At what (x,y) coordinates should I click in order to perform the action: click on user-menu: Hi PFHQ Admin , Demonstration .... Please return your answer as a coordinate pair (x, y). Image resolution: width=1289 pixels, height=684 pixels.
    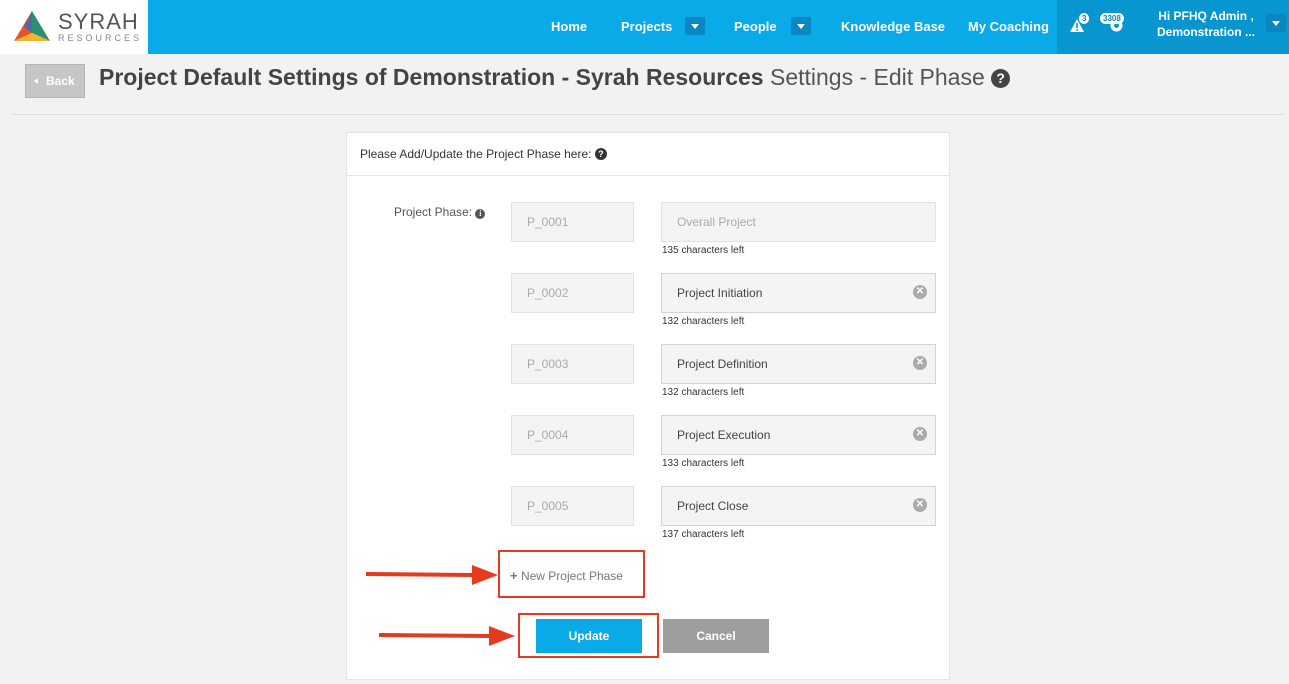
    Looking at the image, I should click on (1206, 24).